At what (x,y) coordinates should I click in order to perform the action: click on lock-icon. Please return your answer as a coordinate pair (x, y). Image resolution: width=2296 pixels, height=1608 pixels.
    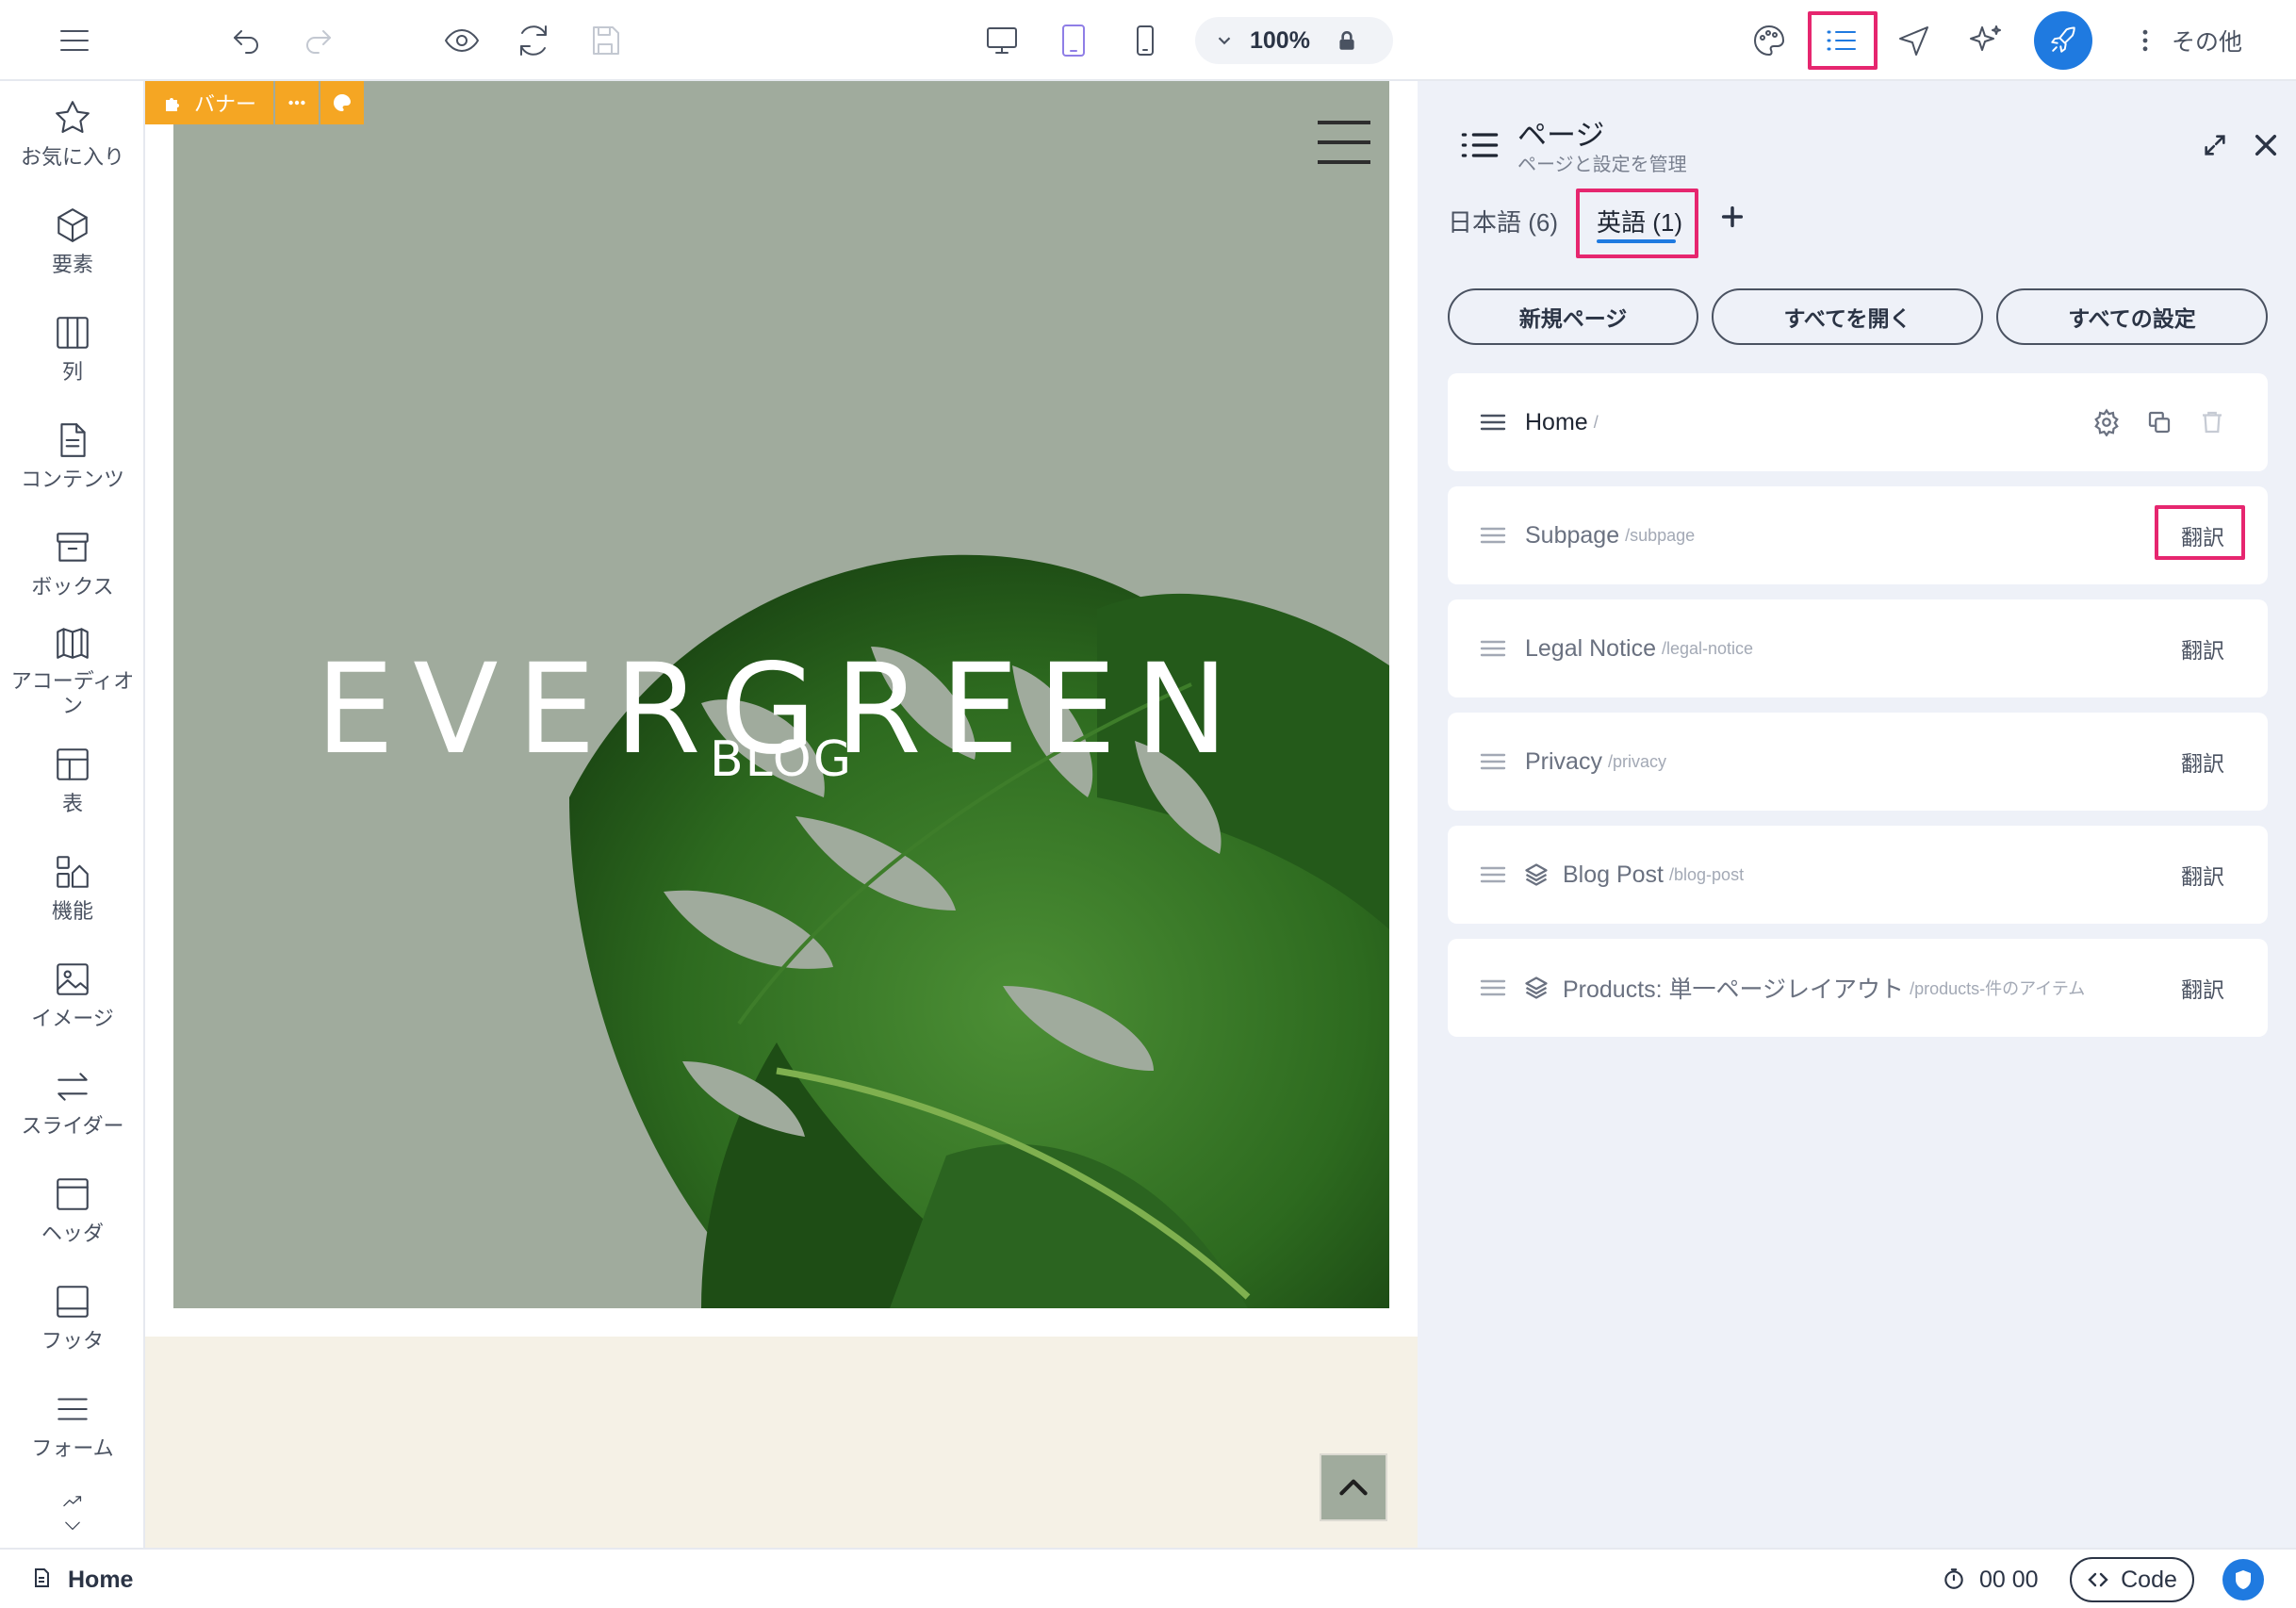
    Looking at the image, I should click on (1347, 40).